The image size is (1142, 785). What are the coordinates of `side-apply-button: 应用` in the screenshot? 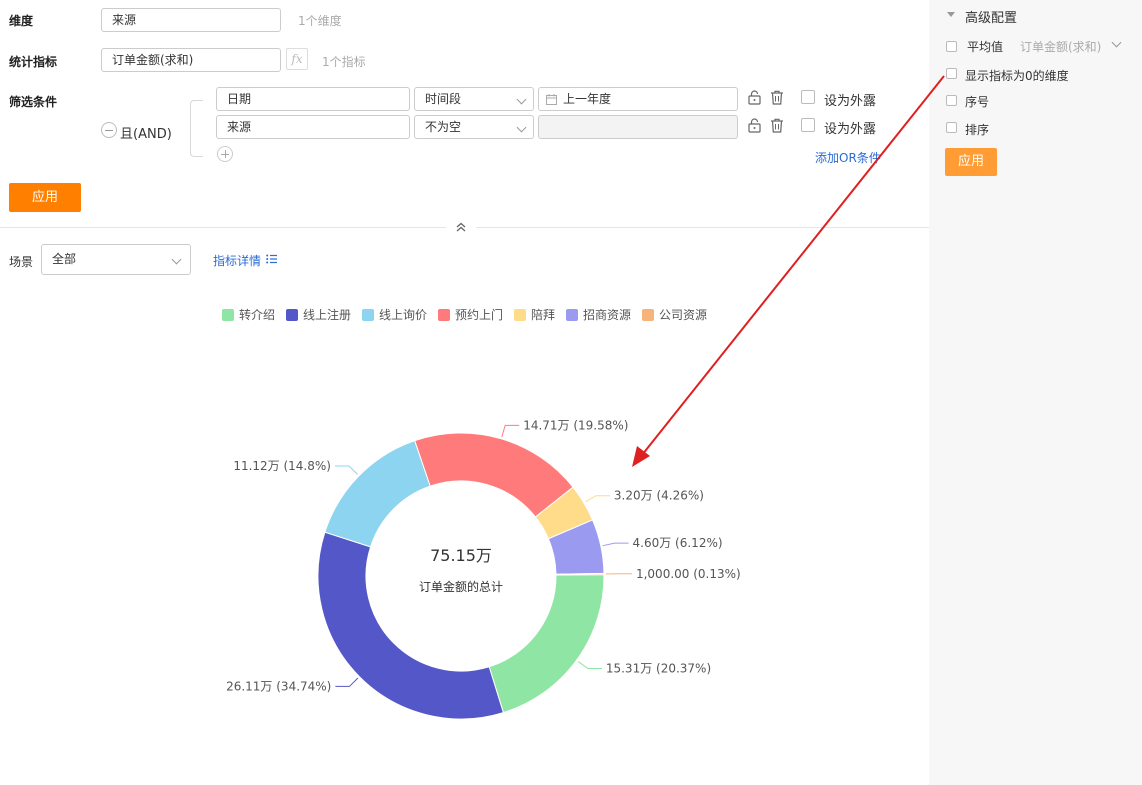 It's located at (971, 162).